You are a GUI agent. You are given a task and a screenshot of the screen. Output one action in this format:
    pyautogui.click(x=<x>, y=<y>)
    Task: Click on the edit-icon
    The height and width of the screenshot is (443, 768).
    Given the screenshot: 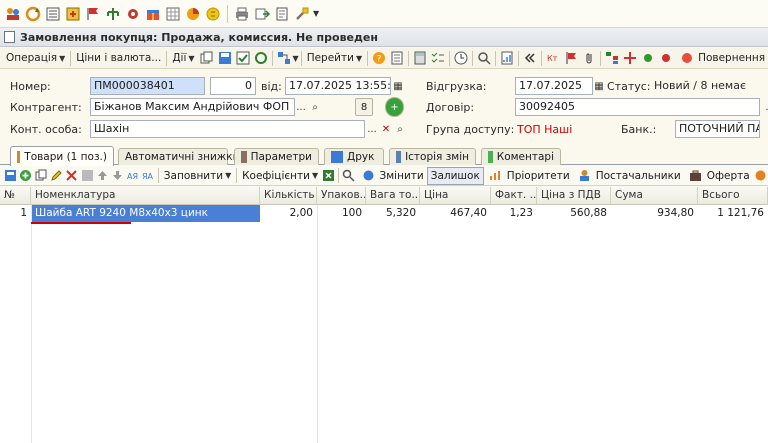 What is the action you would take?
    pyautogui.click(x=56, y=176)
    